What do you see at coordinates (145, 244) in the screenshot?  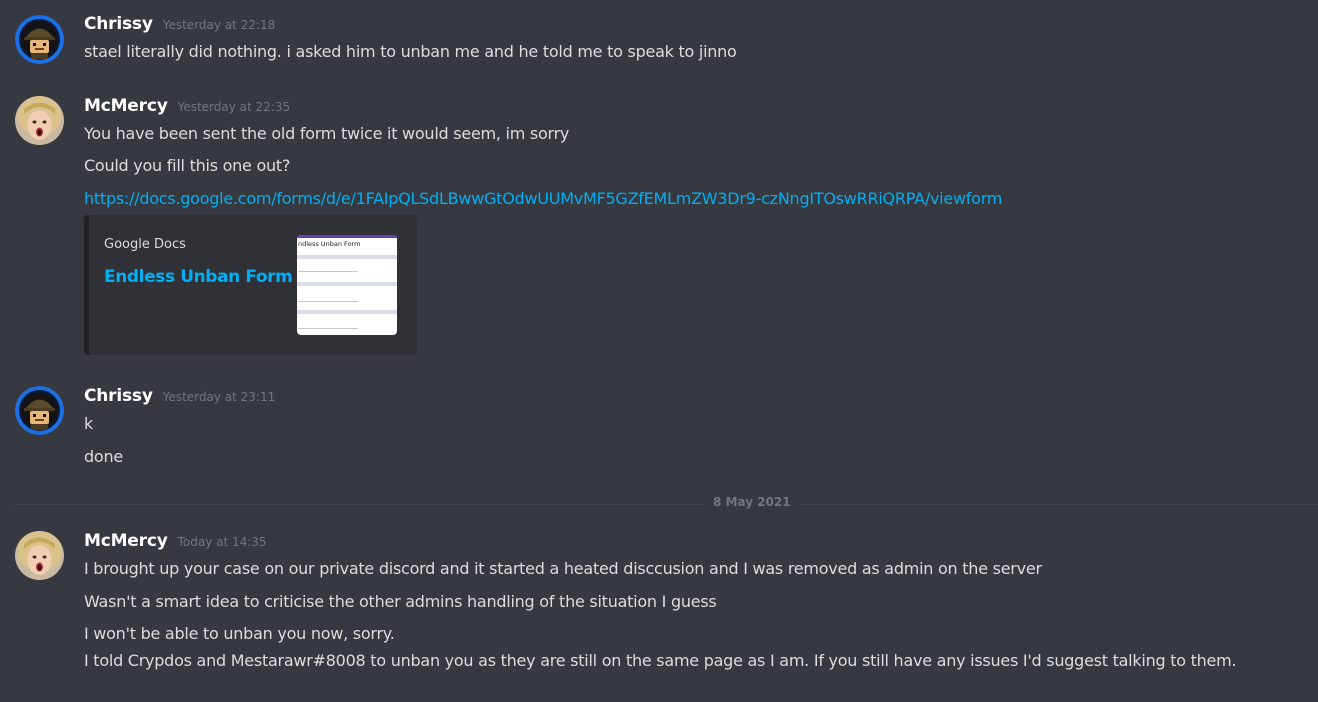 I see `embed-provider: Google Docs` at bounding box center [145, 244].